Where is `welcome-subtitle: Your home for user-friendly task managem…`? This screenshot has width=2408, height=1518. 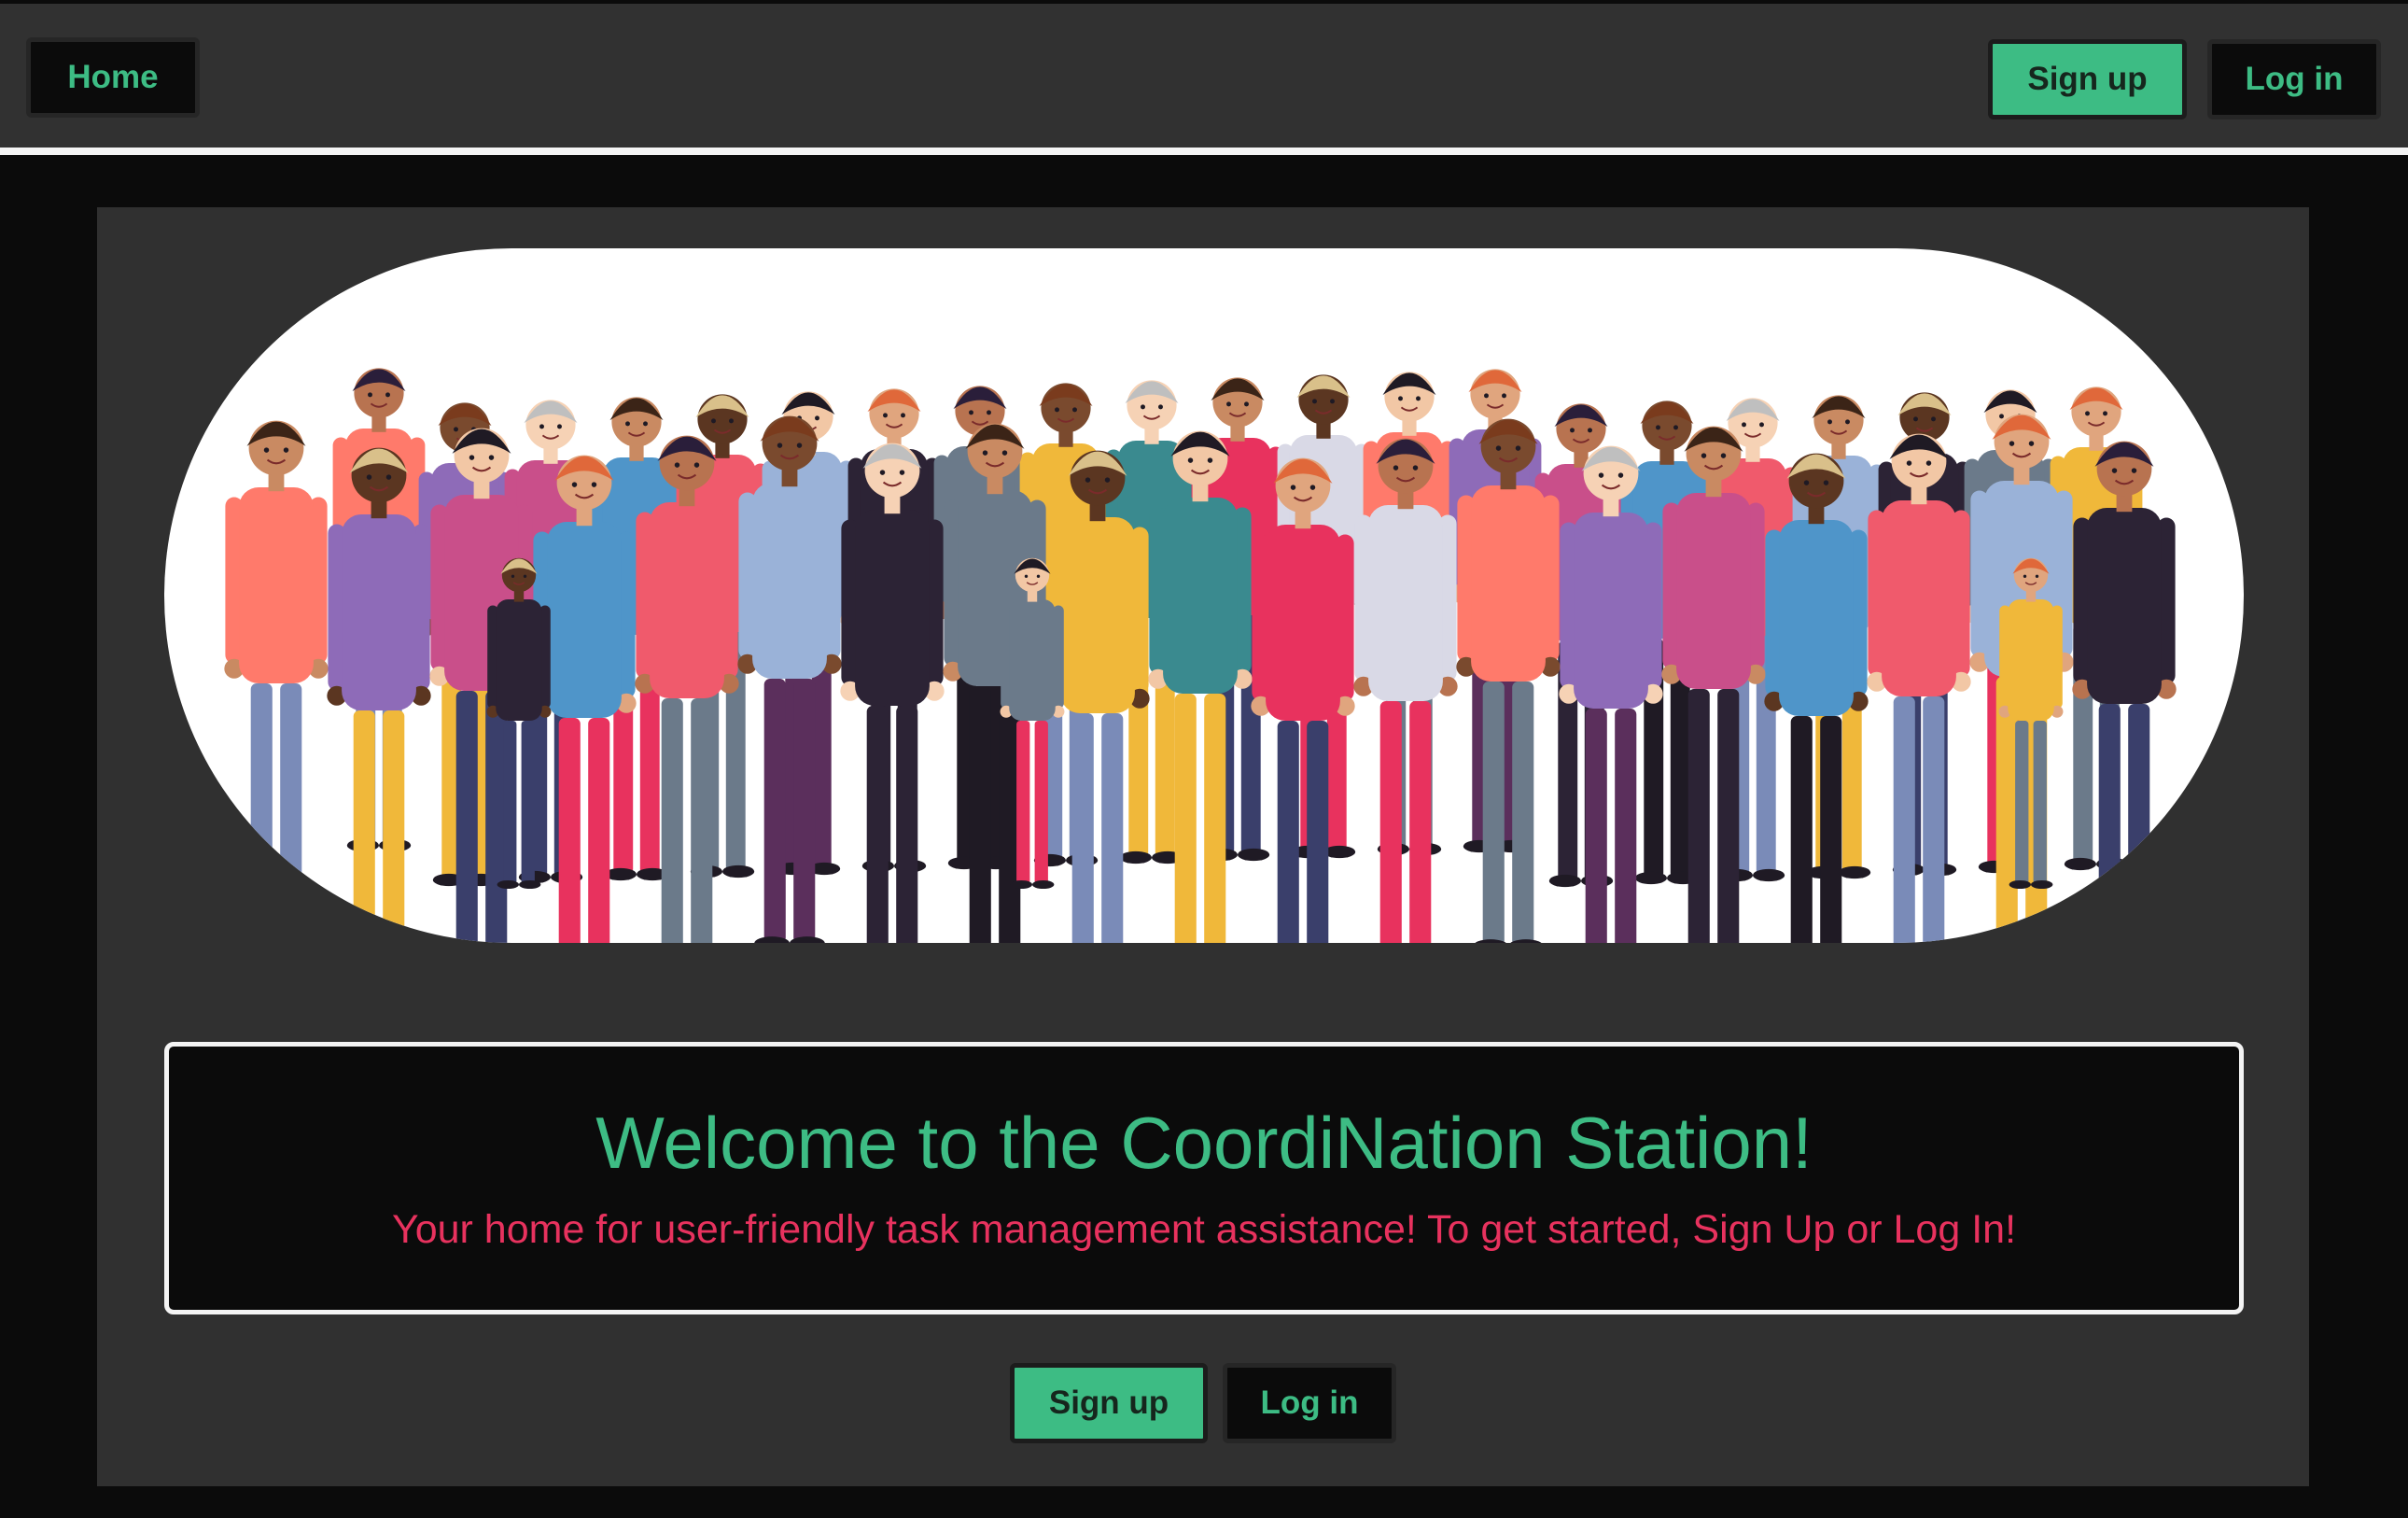 welcome-subtitle: Your home for user-friendly task managem… is located at coordinates (1204, 1229).